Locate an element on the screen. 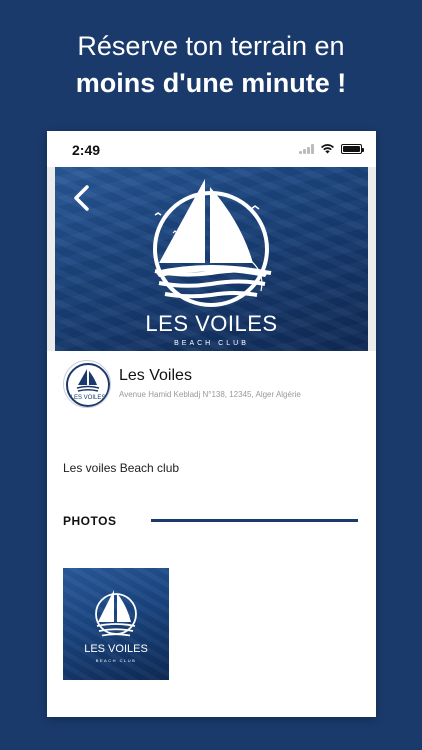 The image size is (422, 750). club-avatar: LES VOILES is located at coordinates (87, 384).